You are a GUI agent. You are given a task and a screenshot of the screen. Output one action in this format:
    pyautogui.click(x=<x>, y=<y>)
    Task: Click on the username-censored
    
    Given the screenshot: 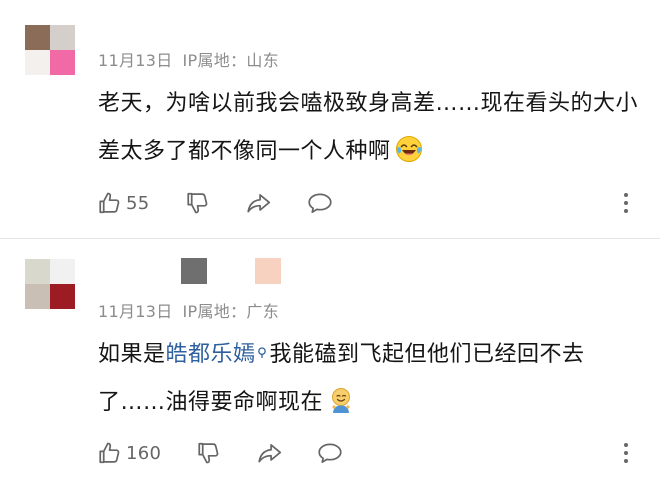 What is the action you would take?
    pyautogui.click(x=255, y=271)
    